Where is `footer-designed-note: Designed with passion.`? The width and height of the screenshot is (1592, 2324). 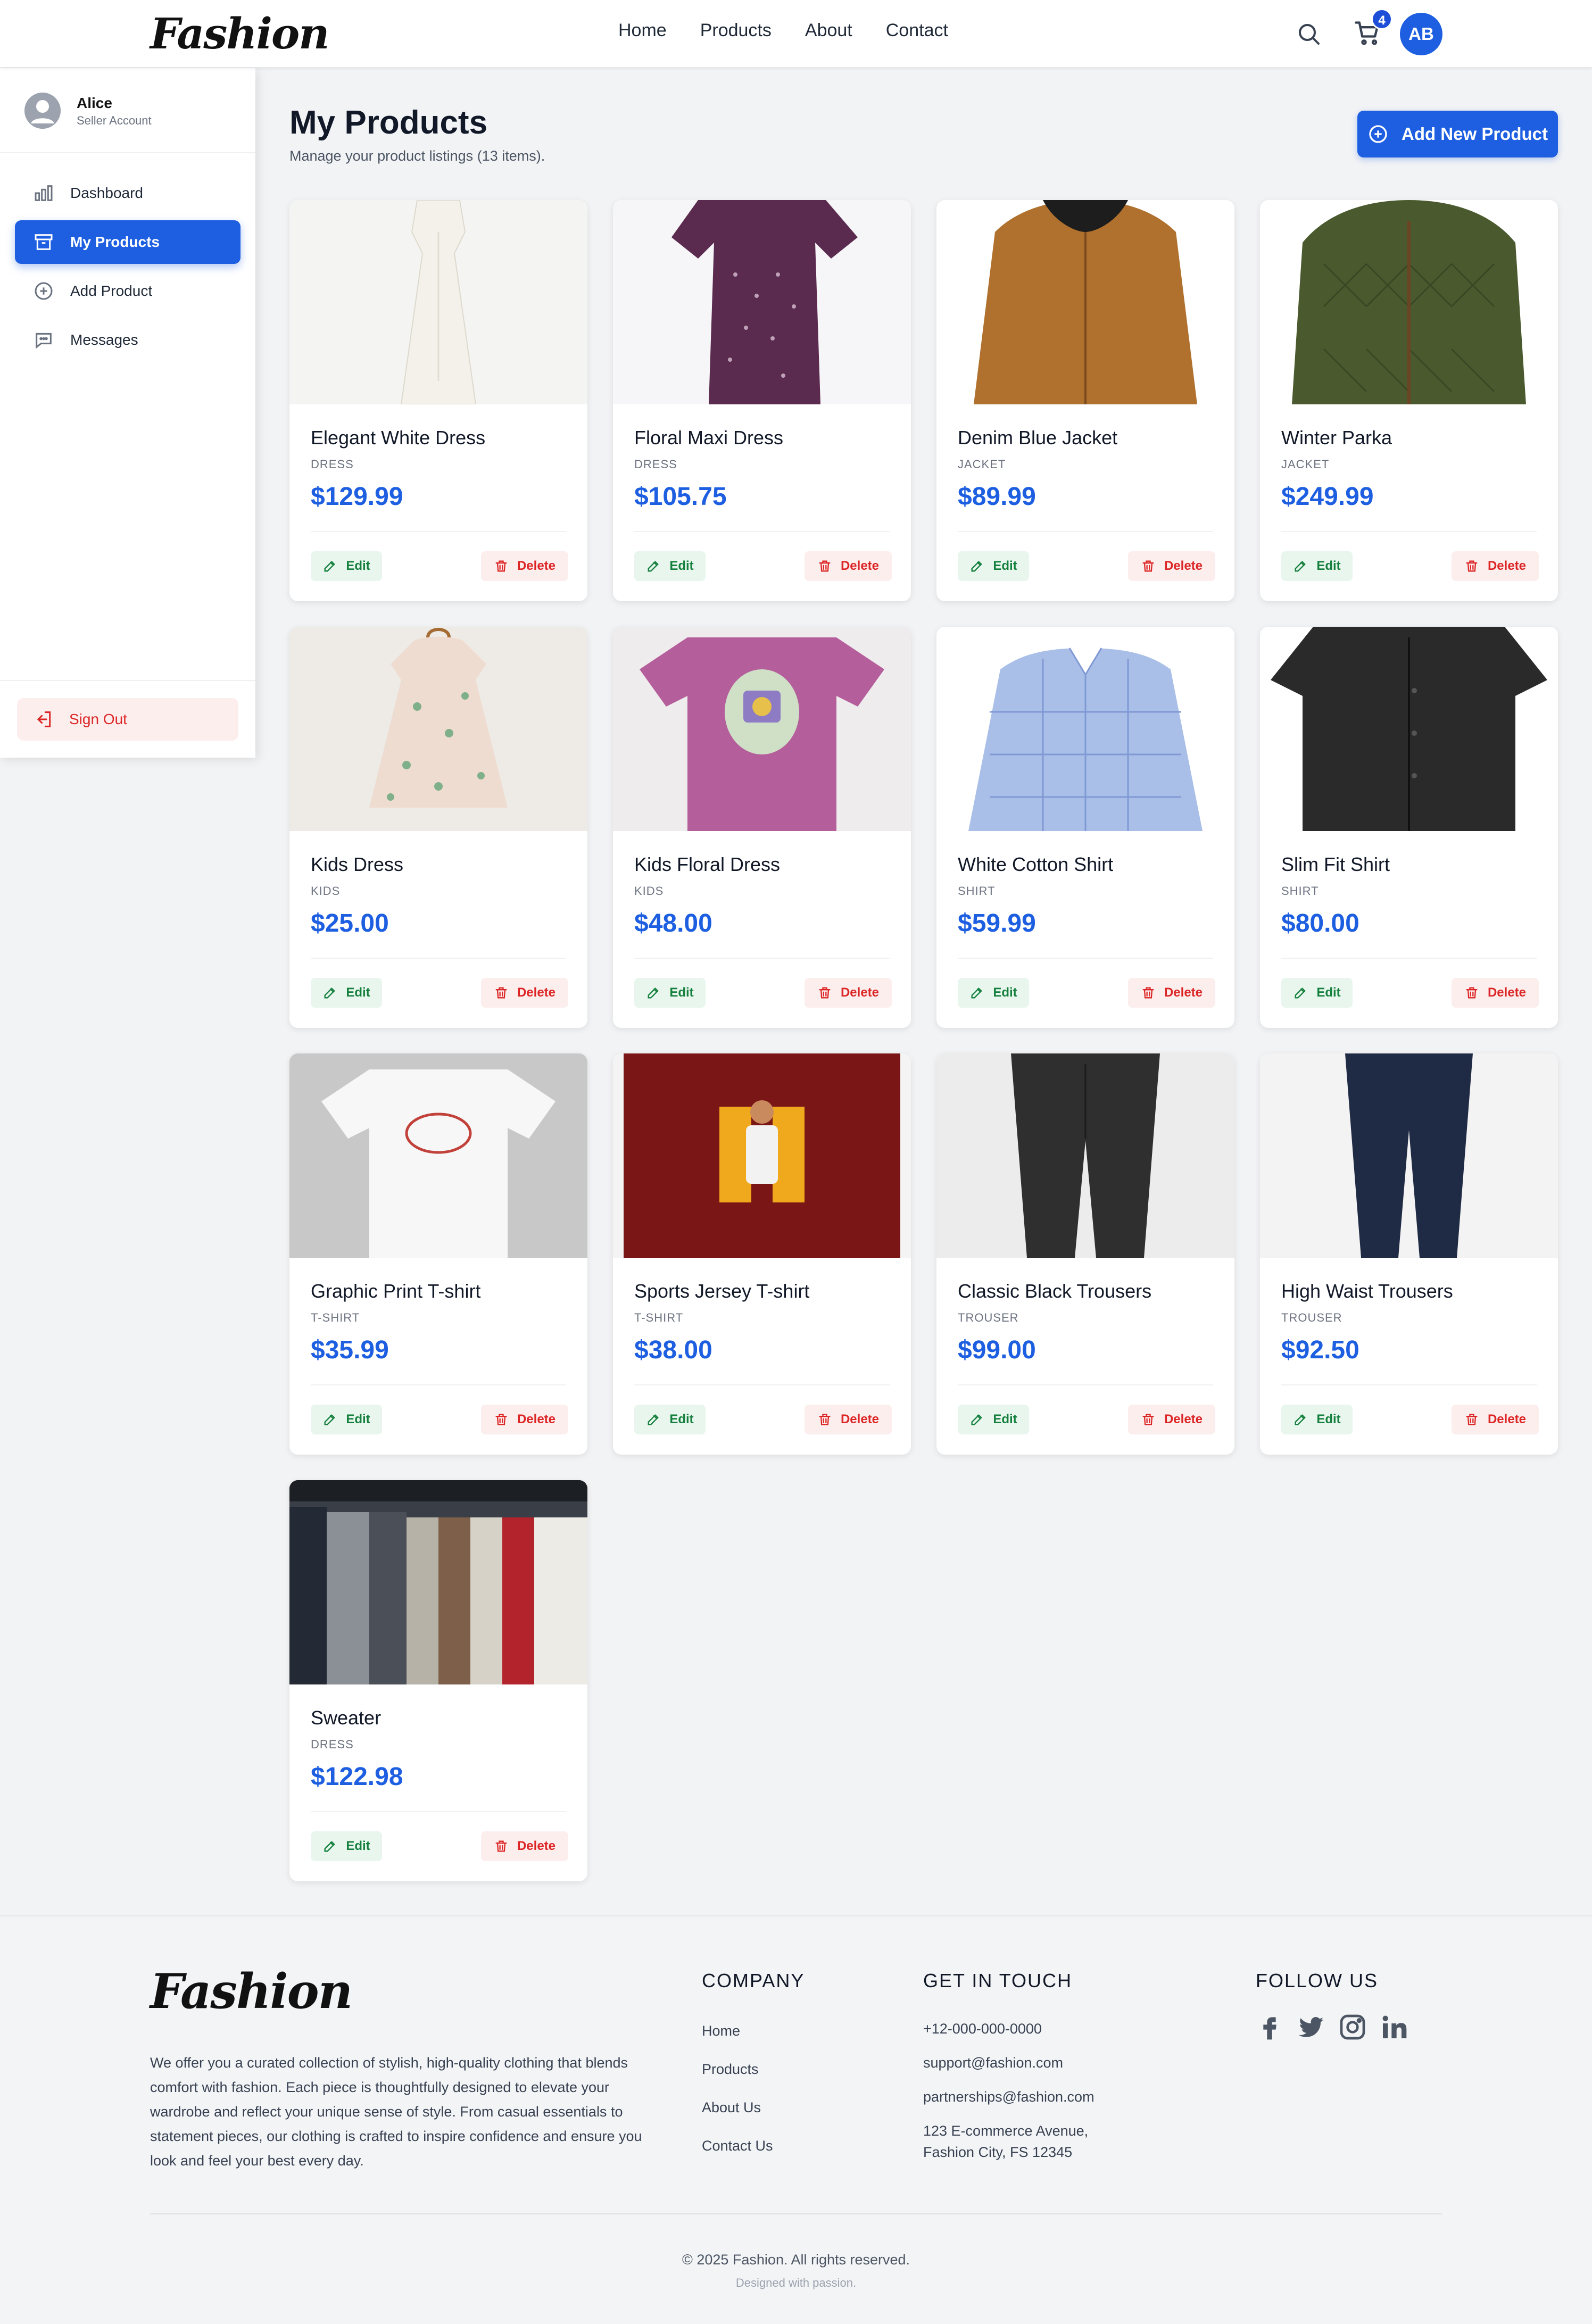 footer-designed-note: Designed with passion. is located at coordinates (796, 2282).